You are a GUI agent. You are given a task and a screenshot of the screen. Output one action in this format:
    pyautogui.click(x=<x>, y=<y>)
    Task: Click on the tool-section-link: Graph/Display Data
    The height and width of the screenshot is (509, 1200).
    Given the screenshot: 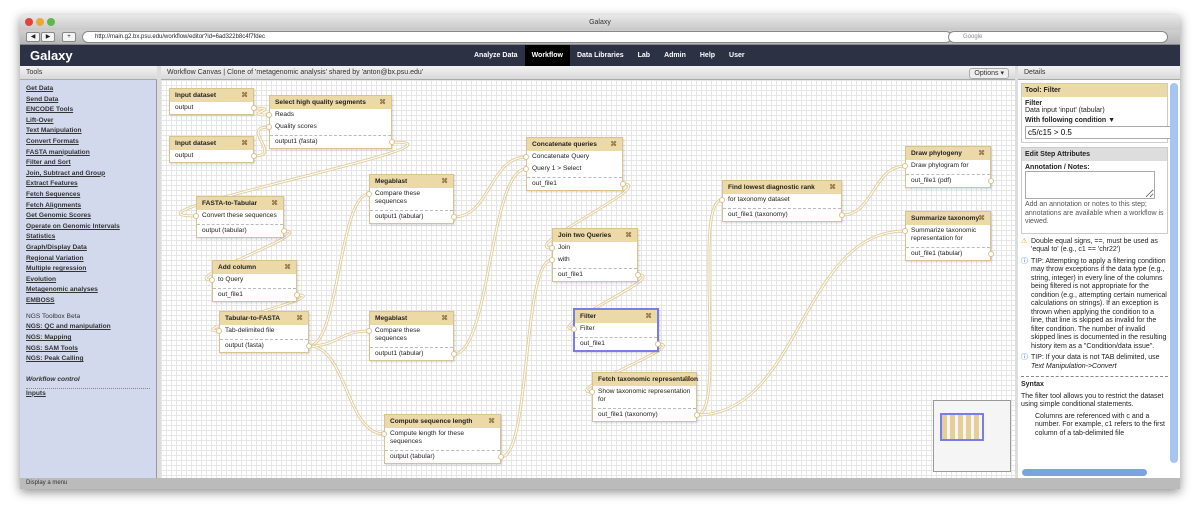 What is the action you would take?
    pyautogui.click(x=88, y=248)
    